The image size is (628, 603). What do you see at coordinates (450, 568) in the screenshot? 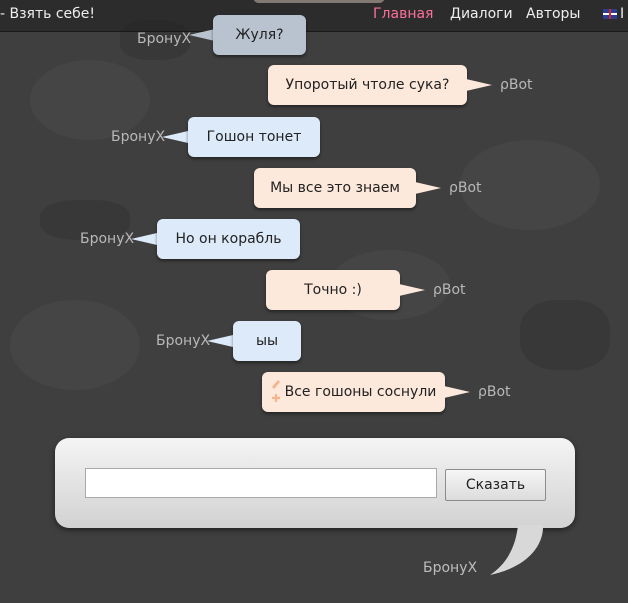
I see `compose-author: БронуХ` at bounding box center [450, 568].